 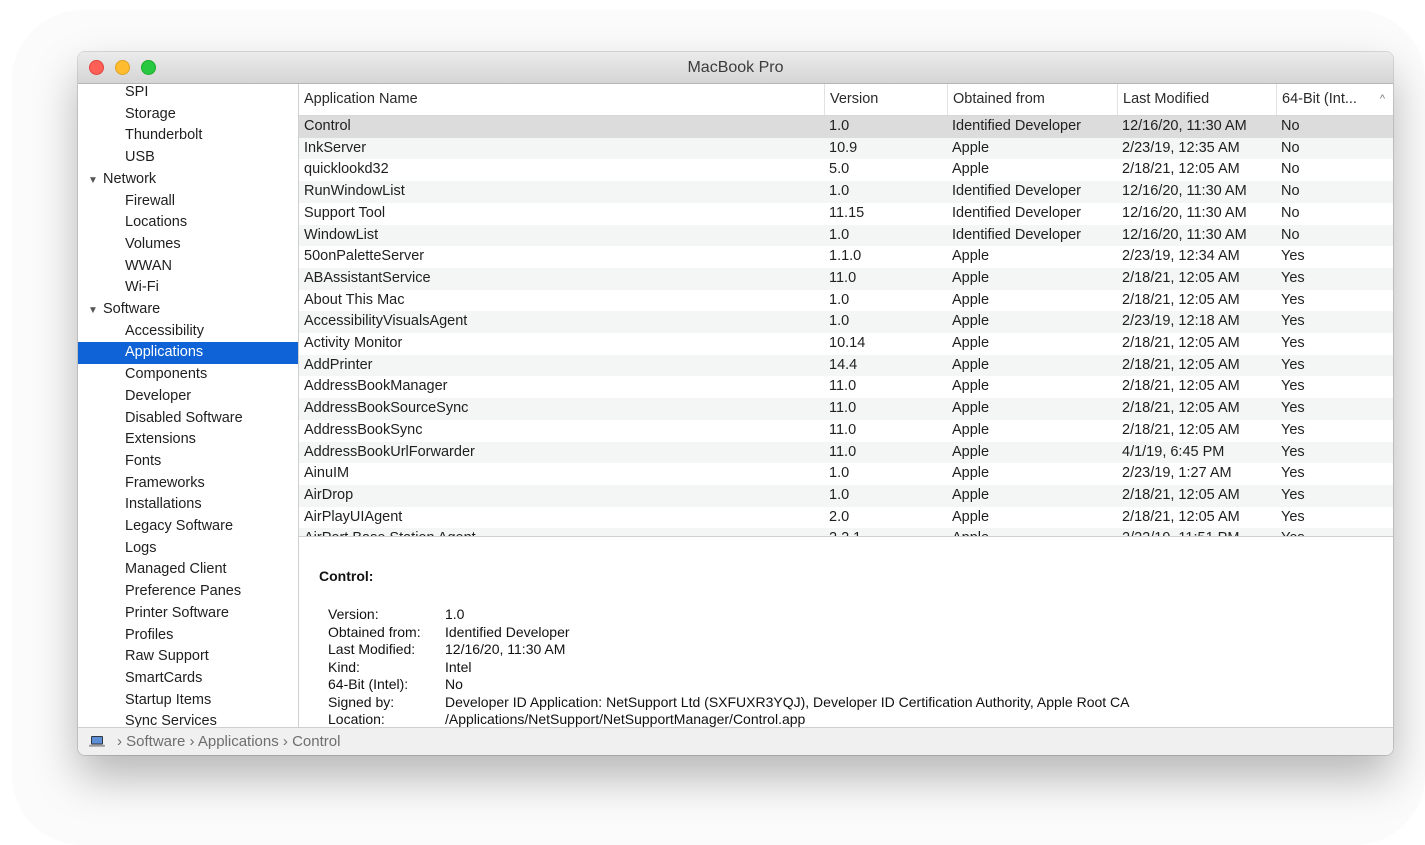 What do you see at coordinates (454, 684) in the screenshot?
I see `detail-property-value: No` at bounding box center [454, 684].